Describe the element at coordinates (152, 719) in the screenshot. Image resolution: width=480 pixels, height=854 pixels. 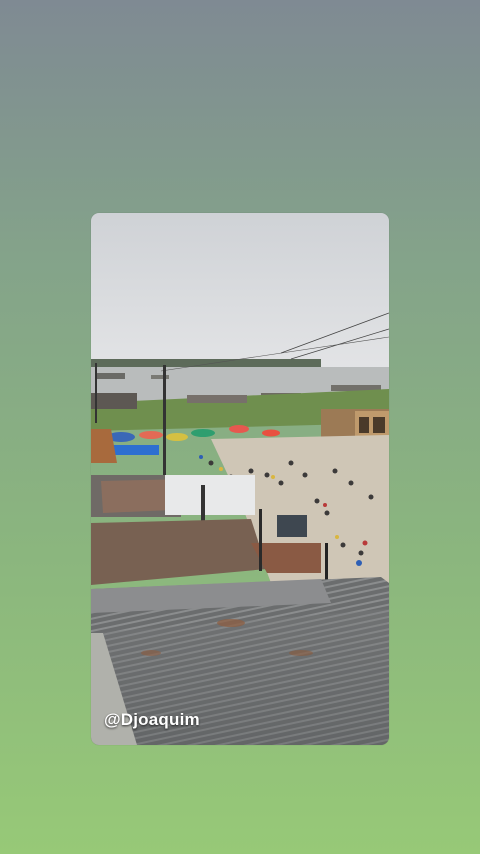
I see `creator-handle-watermark: @Djoaquim` at that location.